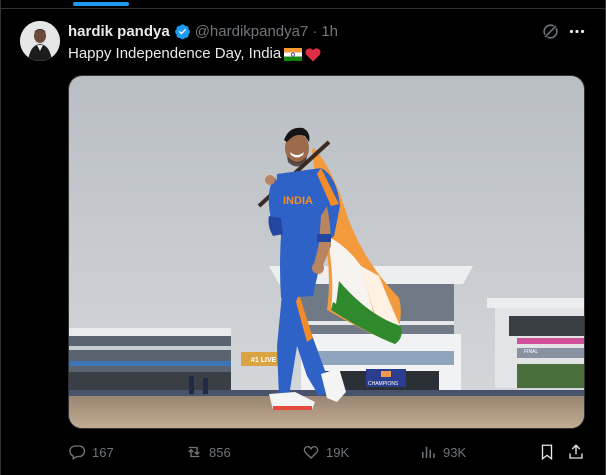 Image resolution: width=606 pixels, height=475 pixels. I want to click on bookmark-icon, so click(547, 452).